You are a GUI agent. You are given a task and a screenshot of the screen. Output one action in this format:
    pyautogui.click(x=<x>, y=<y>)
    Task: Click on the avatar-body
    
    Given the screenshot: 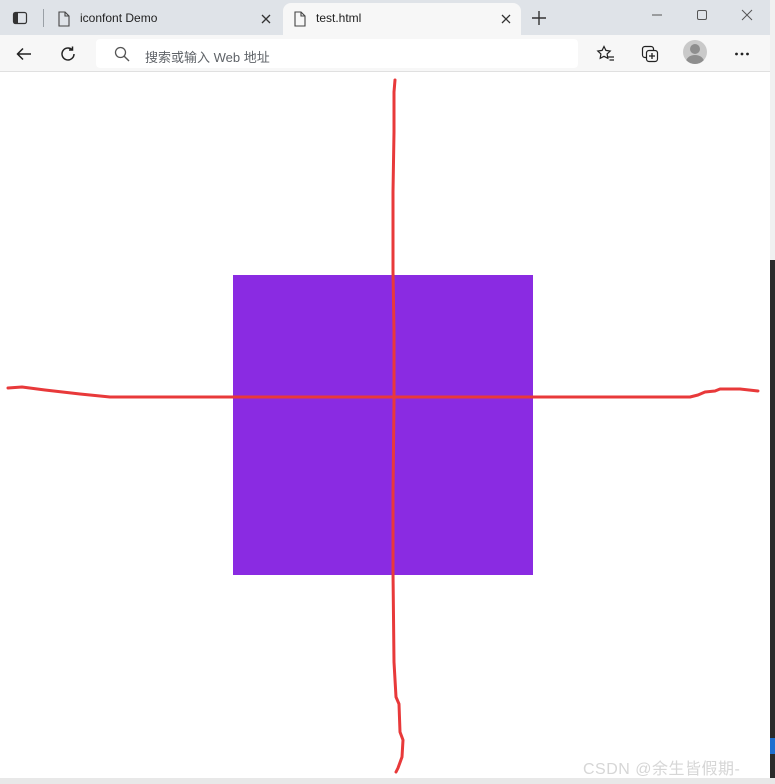 What is the action you would take?
    pyautogui.click(x=695, y=59)
    